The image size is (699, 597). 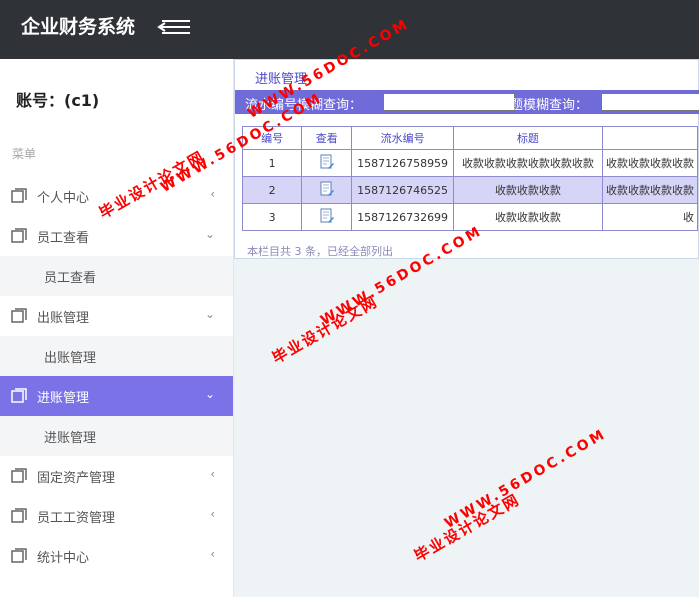 I want to click on cell-title: 收款收款收款收款收款收款, so click(x=527, y=163).